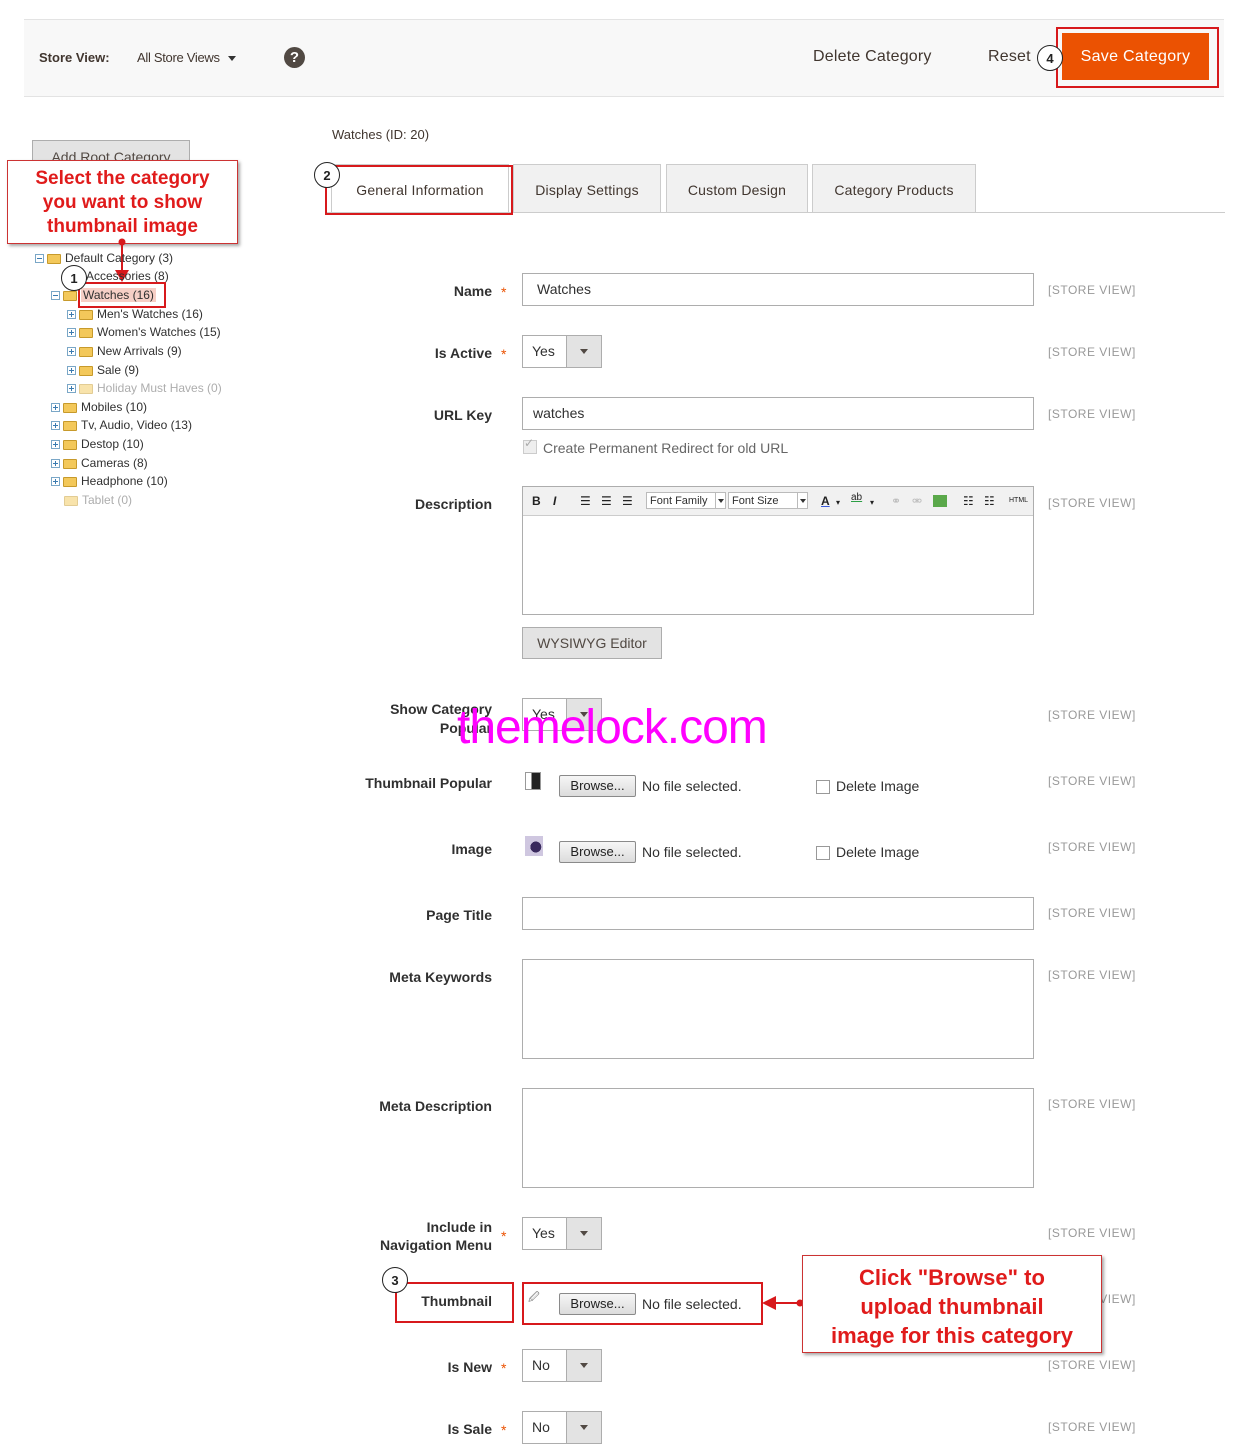  I want to click on tree-node-sale: Sale (9), so click(103, 370).